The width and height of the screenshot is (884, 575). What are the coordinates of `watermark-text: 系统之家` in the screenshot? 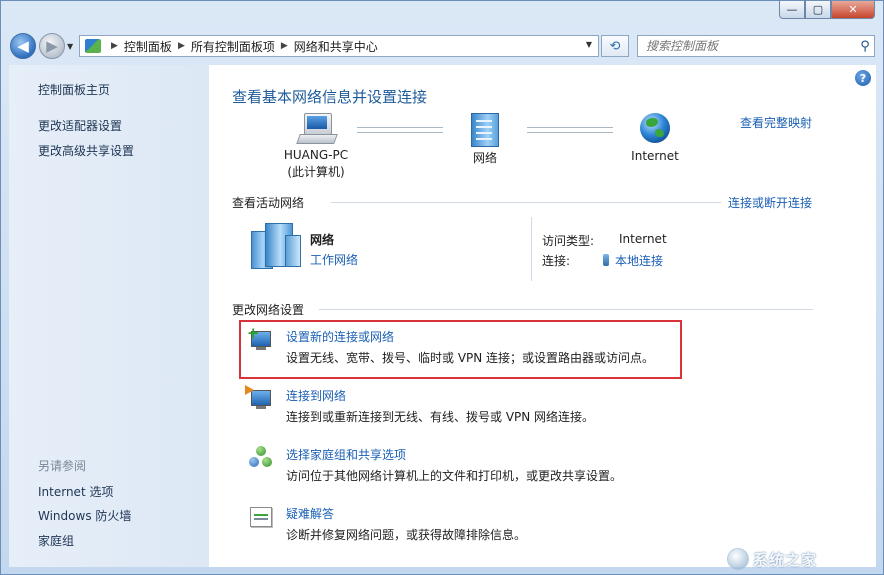 It's located at (785, 559).